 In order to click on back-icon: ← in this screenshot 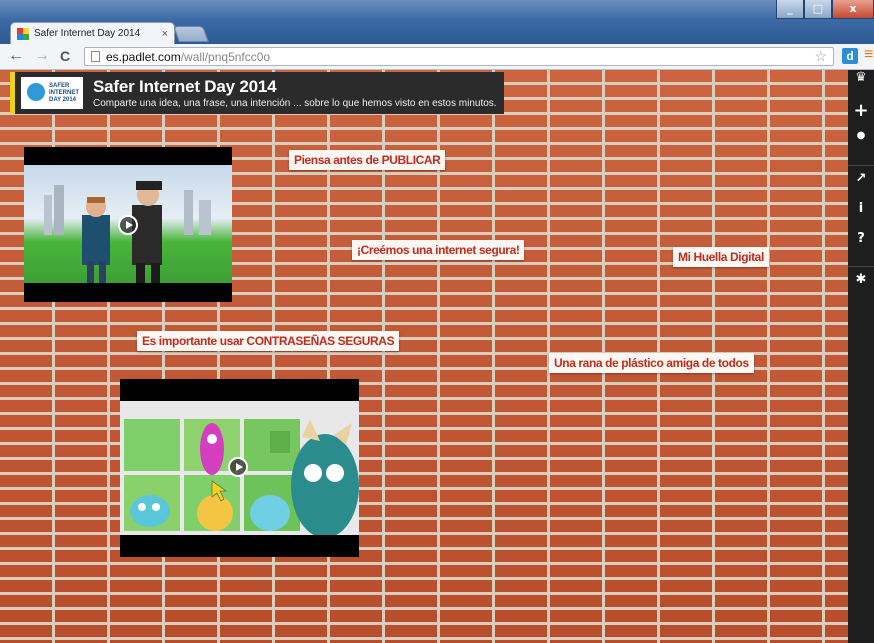, I will do `click(16, 56)`.